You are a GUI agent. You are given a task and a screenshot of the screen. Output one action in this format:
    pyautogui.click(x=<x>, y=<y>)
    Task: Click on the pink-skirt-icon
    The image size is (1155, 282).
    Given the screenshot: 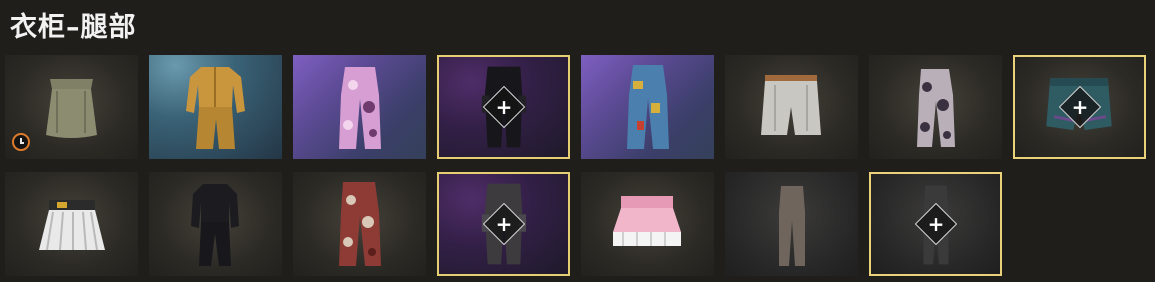 What is the action you would take?
    pyautogui.click(x=647, y=221)
    